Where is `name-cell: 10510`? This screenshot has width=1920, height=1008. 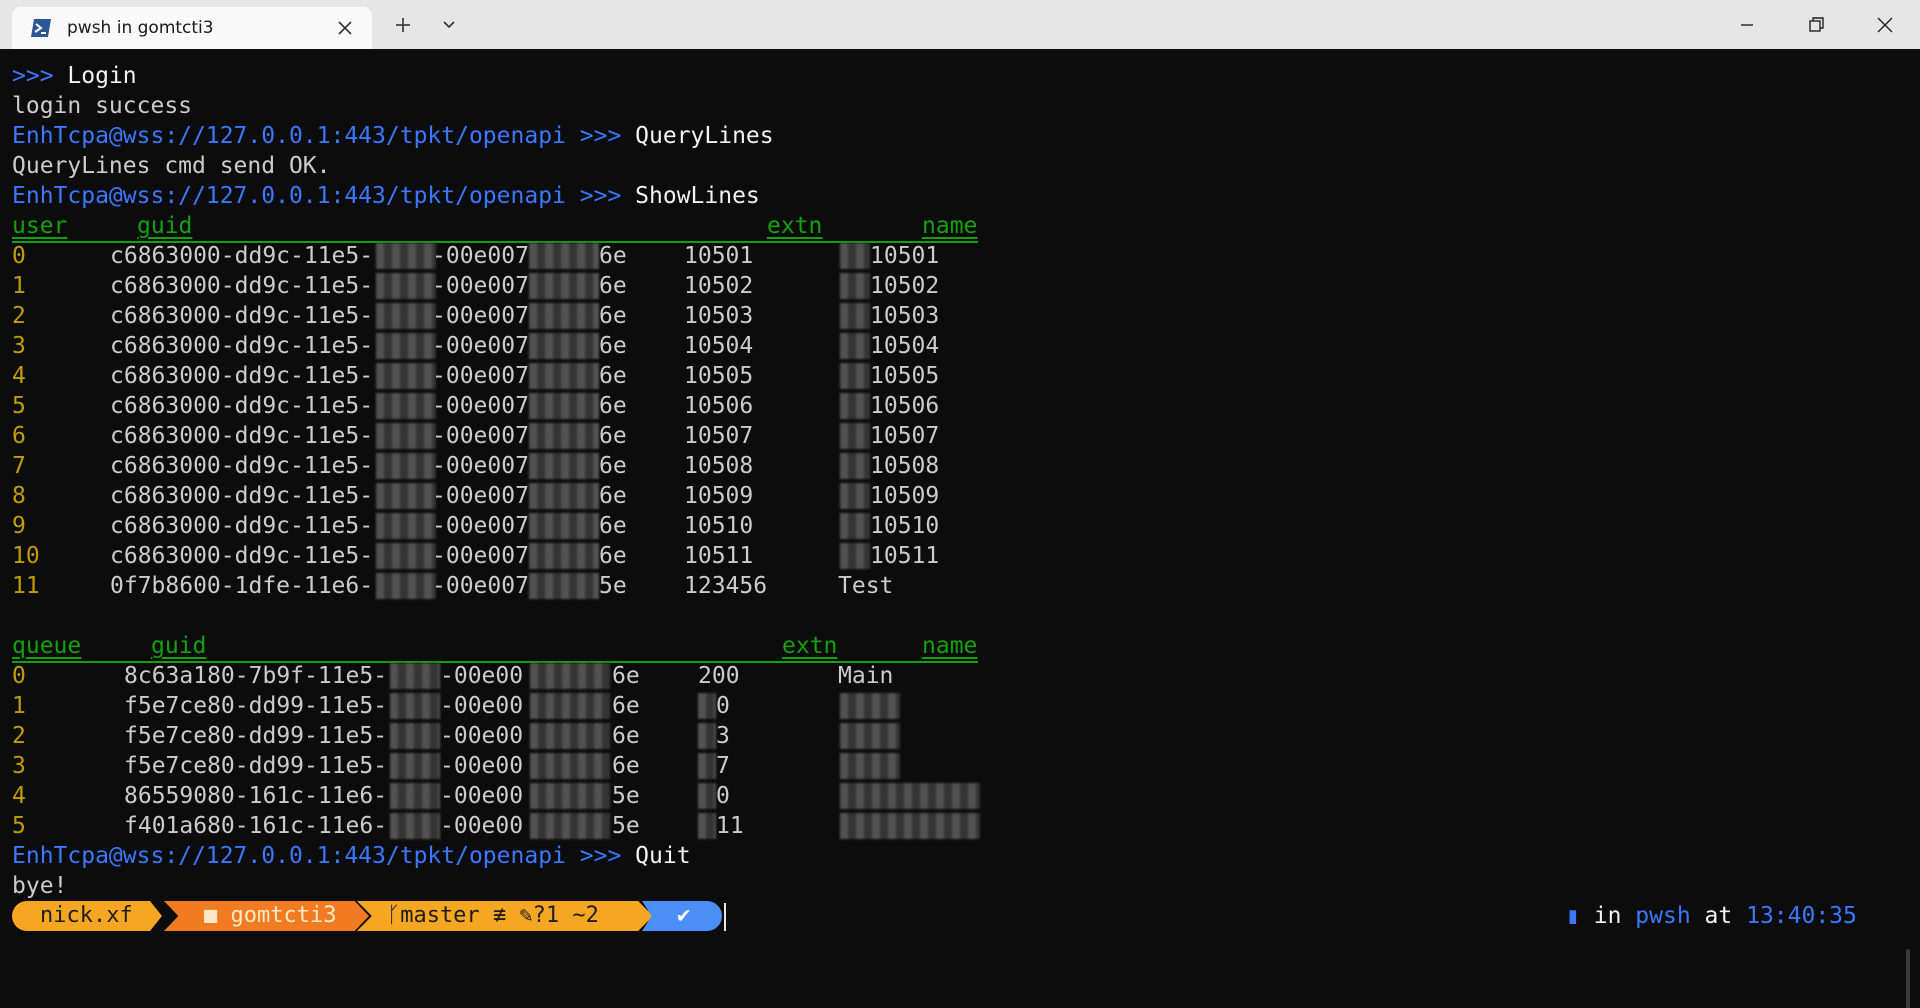 name-cell: 10510 is located at coordinates (905, 526).